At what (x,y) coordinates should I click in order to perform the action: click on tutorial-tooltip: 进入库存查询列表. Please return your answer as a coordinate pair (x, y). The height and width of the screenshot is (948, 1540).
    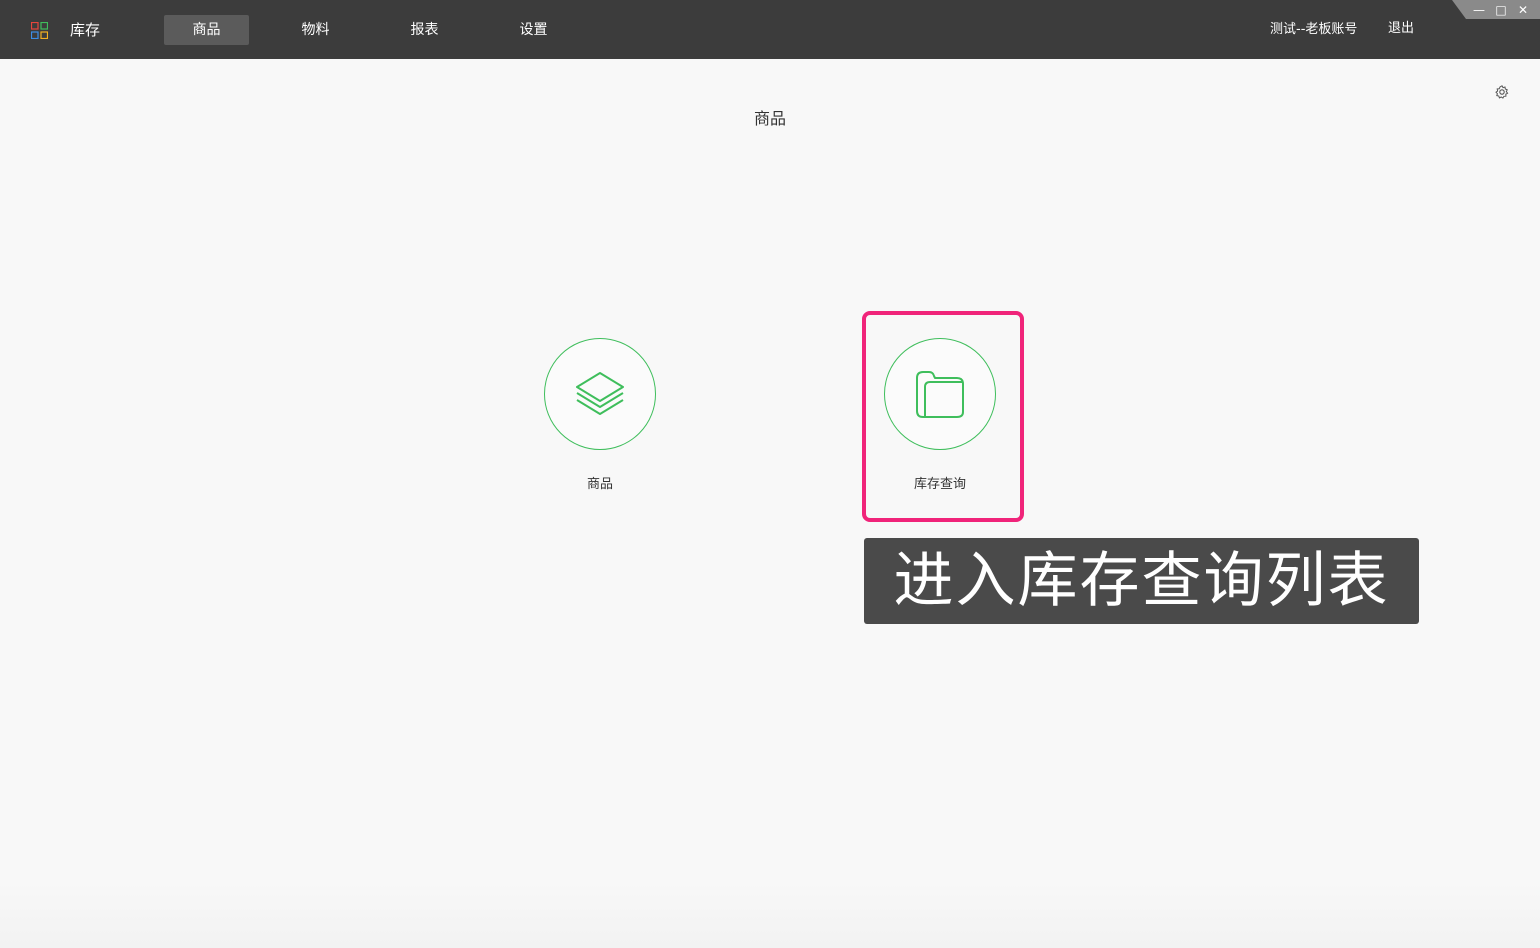
    Looking at the image, I should click on (1141, 581).